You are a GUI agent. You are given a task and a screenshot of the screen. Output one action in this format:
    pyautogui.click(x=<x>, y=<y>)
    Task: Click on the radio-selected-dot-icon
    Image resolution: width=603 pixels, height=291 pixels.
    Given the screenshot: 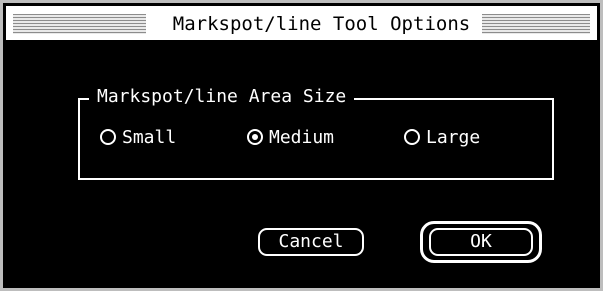 What is the action you would take?
    pyautogui.click(x=255, y=137)
    